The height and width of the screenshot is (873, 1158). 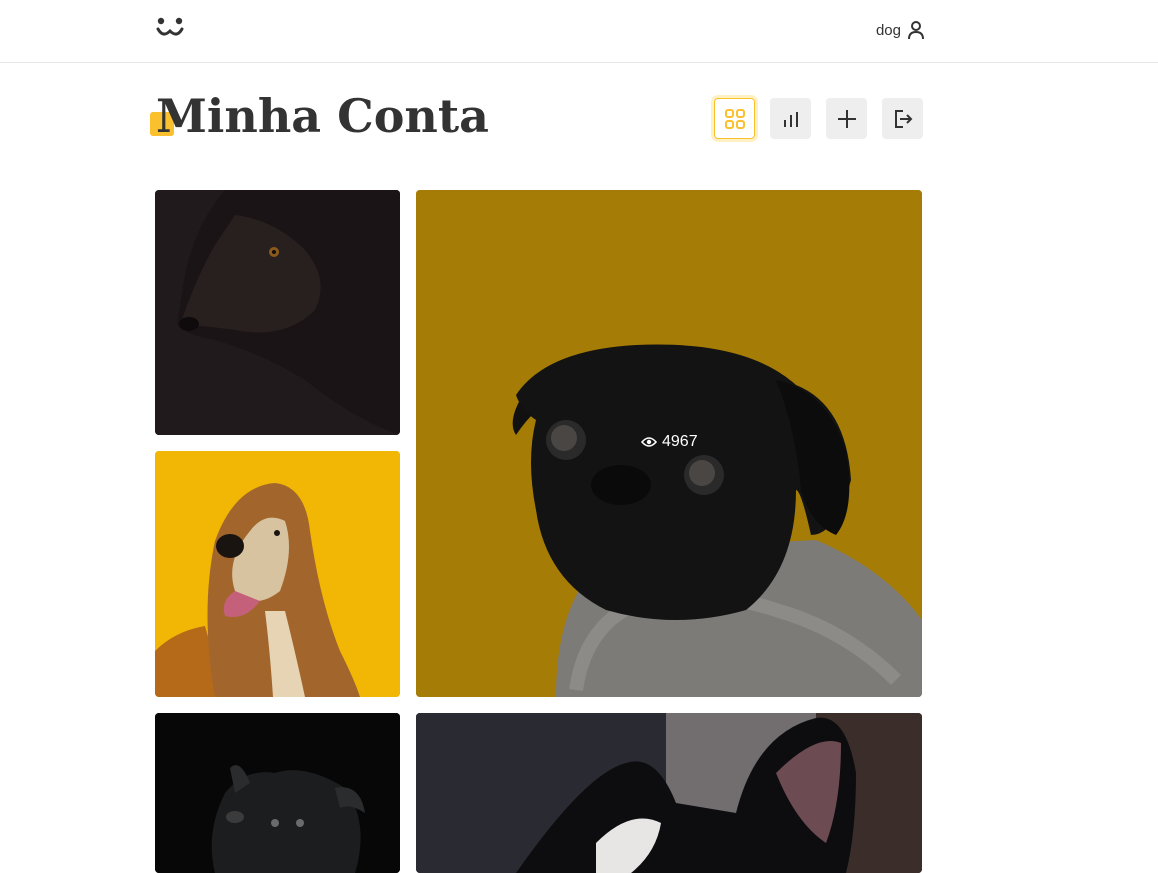 I want to click on site-header: dog, so click(x=579, y=31).